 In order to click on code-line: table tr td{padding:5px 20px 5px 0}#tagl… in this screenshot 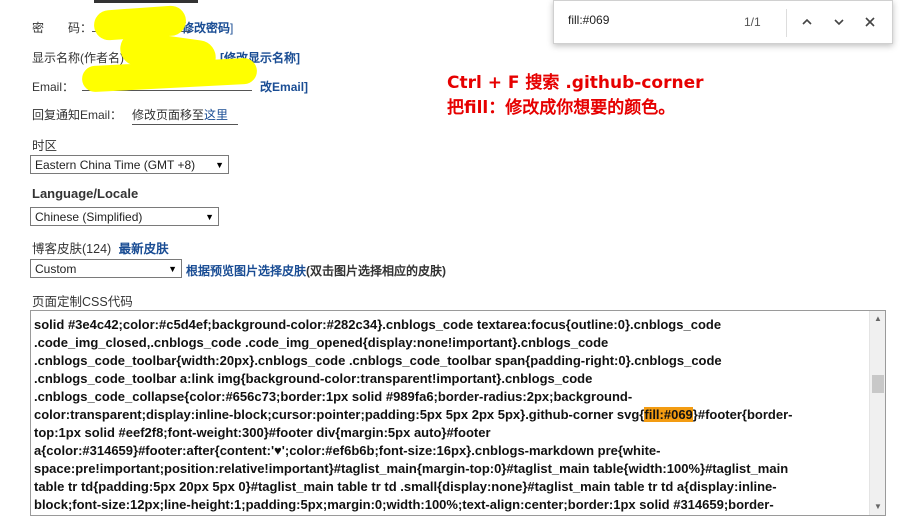, I will do `click(405, 486)`.